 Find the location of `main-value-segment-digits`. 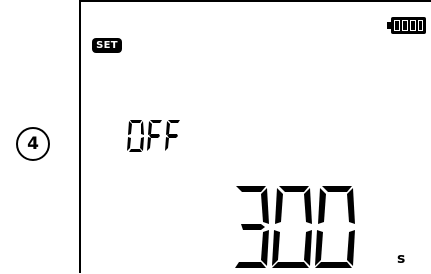

main-value-segment-digits is located at coordinates (295, 227).